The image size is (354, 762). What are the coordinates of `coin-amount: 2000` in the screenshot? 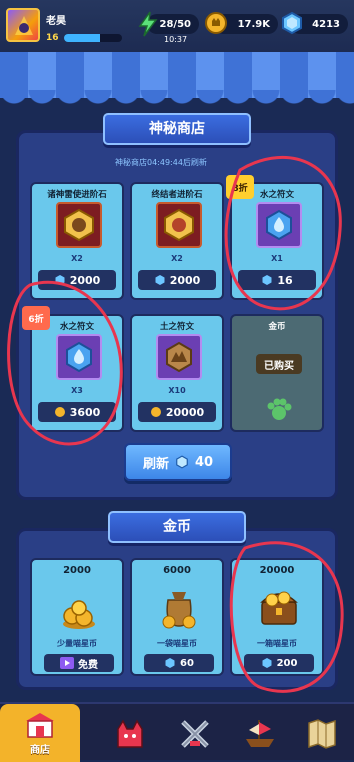 It's located at (77, 570).